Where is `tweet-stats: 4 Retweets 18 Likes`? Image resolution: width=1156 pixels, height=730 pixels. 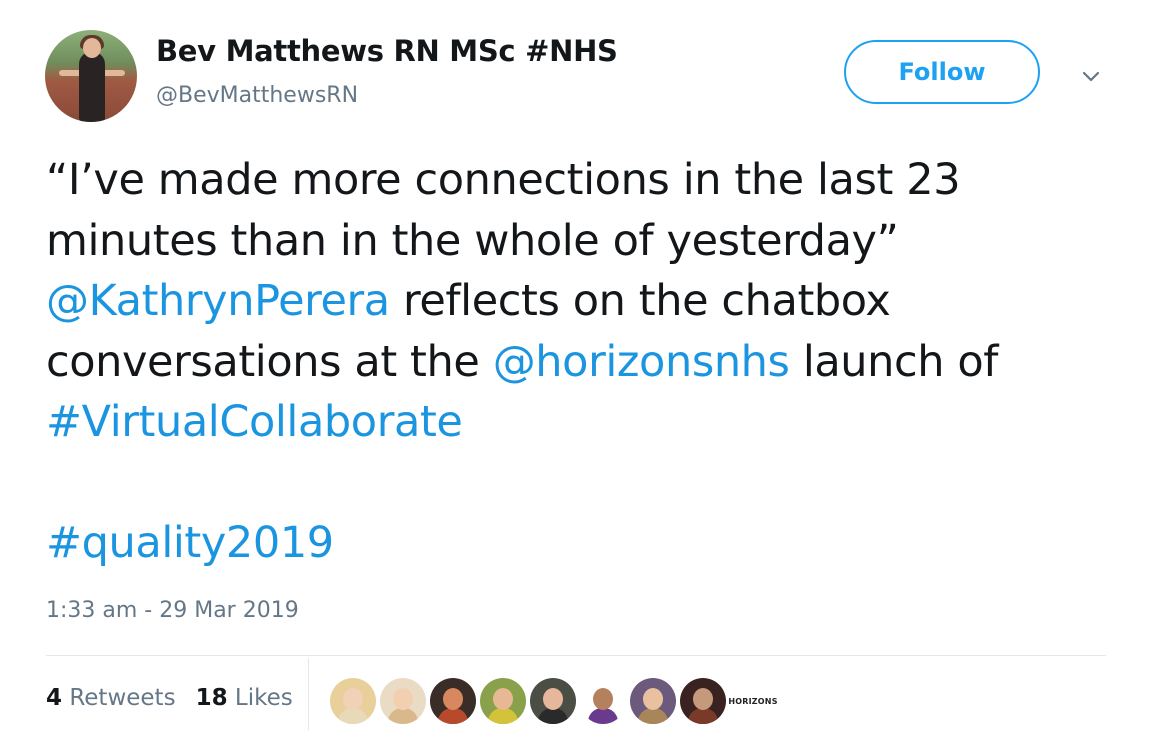
tweet-stats: 4 Retweets 18 Likes is located at coordinates (169, 698).